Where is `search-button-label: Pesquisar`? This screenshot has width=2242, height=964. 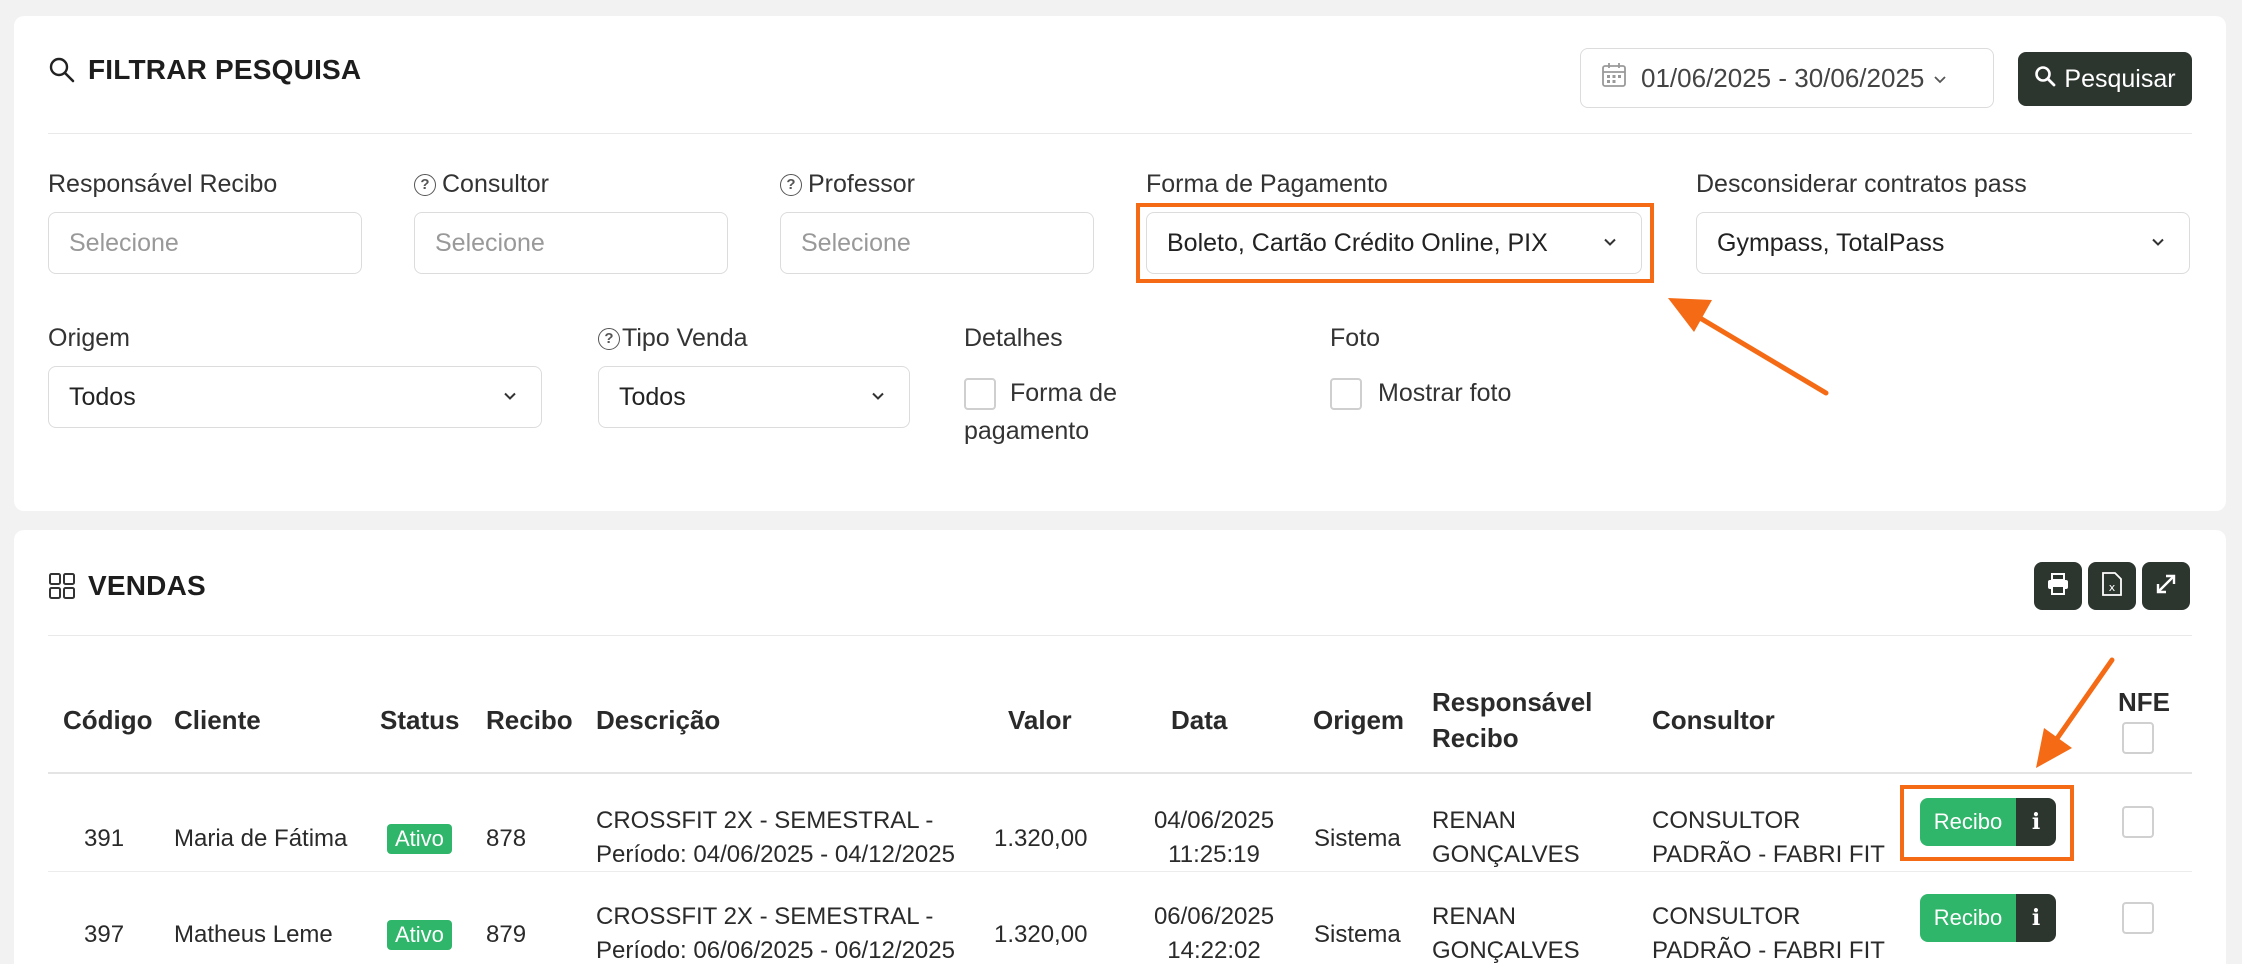 search-button-label: Pesquisar is located at coordinates (2120, 78).